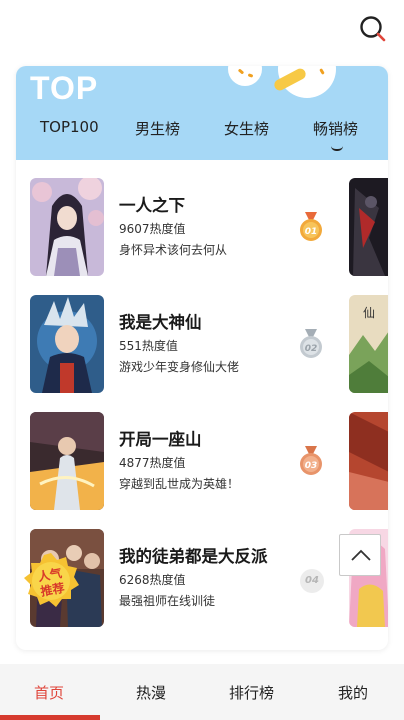 The height and width of the screenshot is (720, 404). Describe the element at coordinates (160, 439) in the screenshot. I see `comic-title: 开局一座山` at that location.